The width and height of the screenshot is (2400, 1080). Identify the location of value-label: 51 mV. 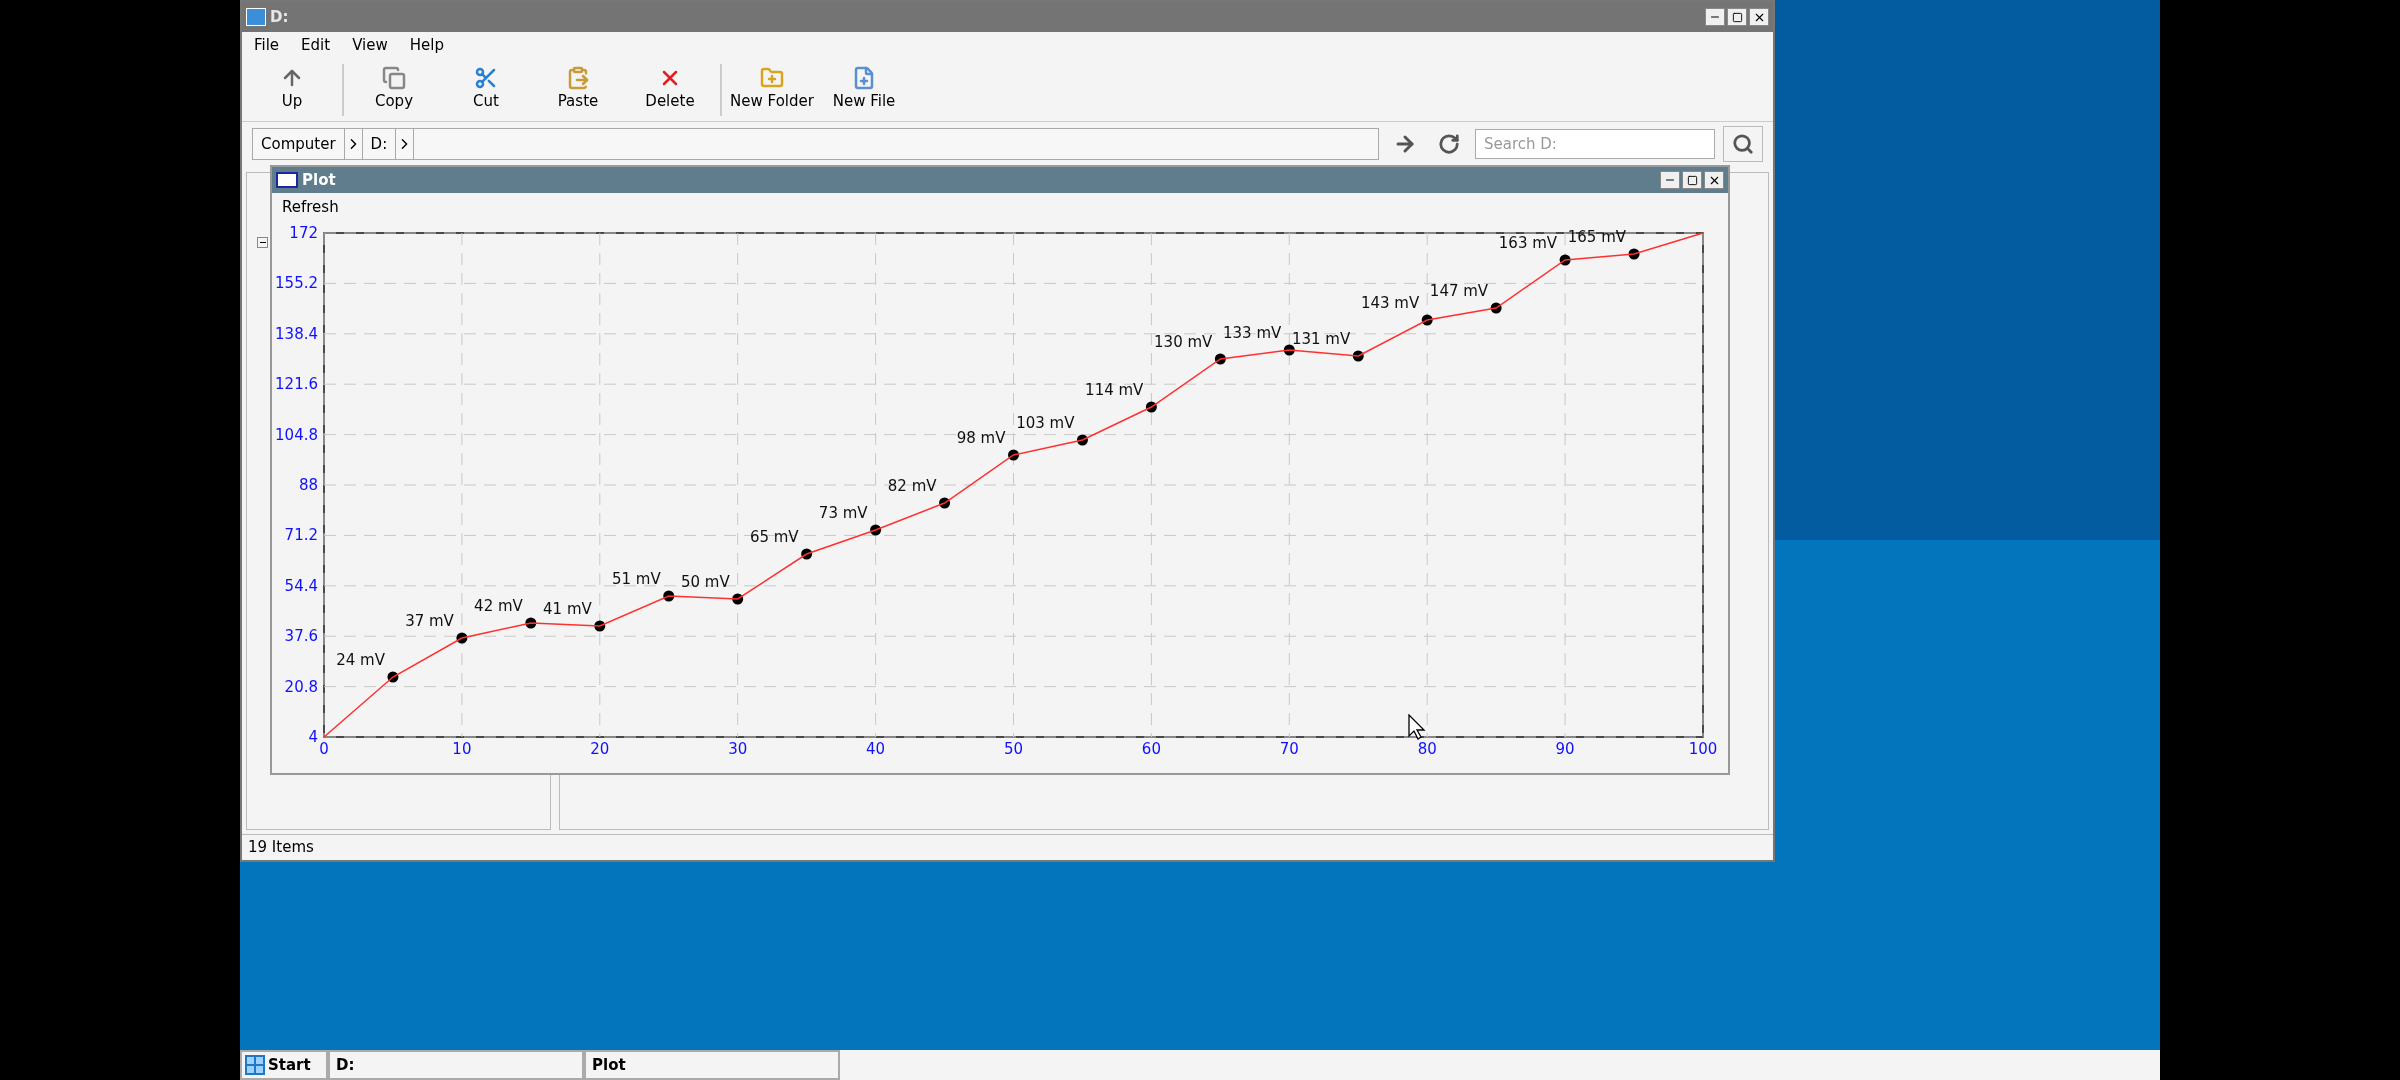
(636, 579).